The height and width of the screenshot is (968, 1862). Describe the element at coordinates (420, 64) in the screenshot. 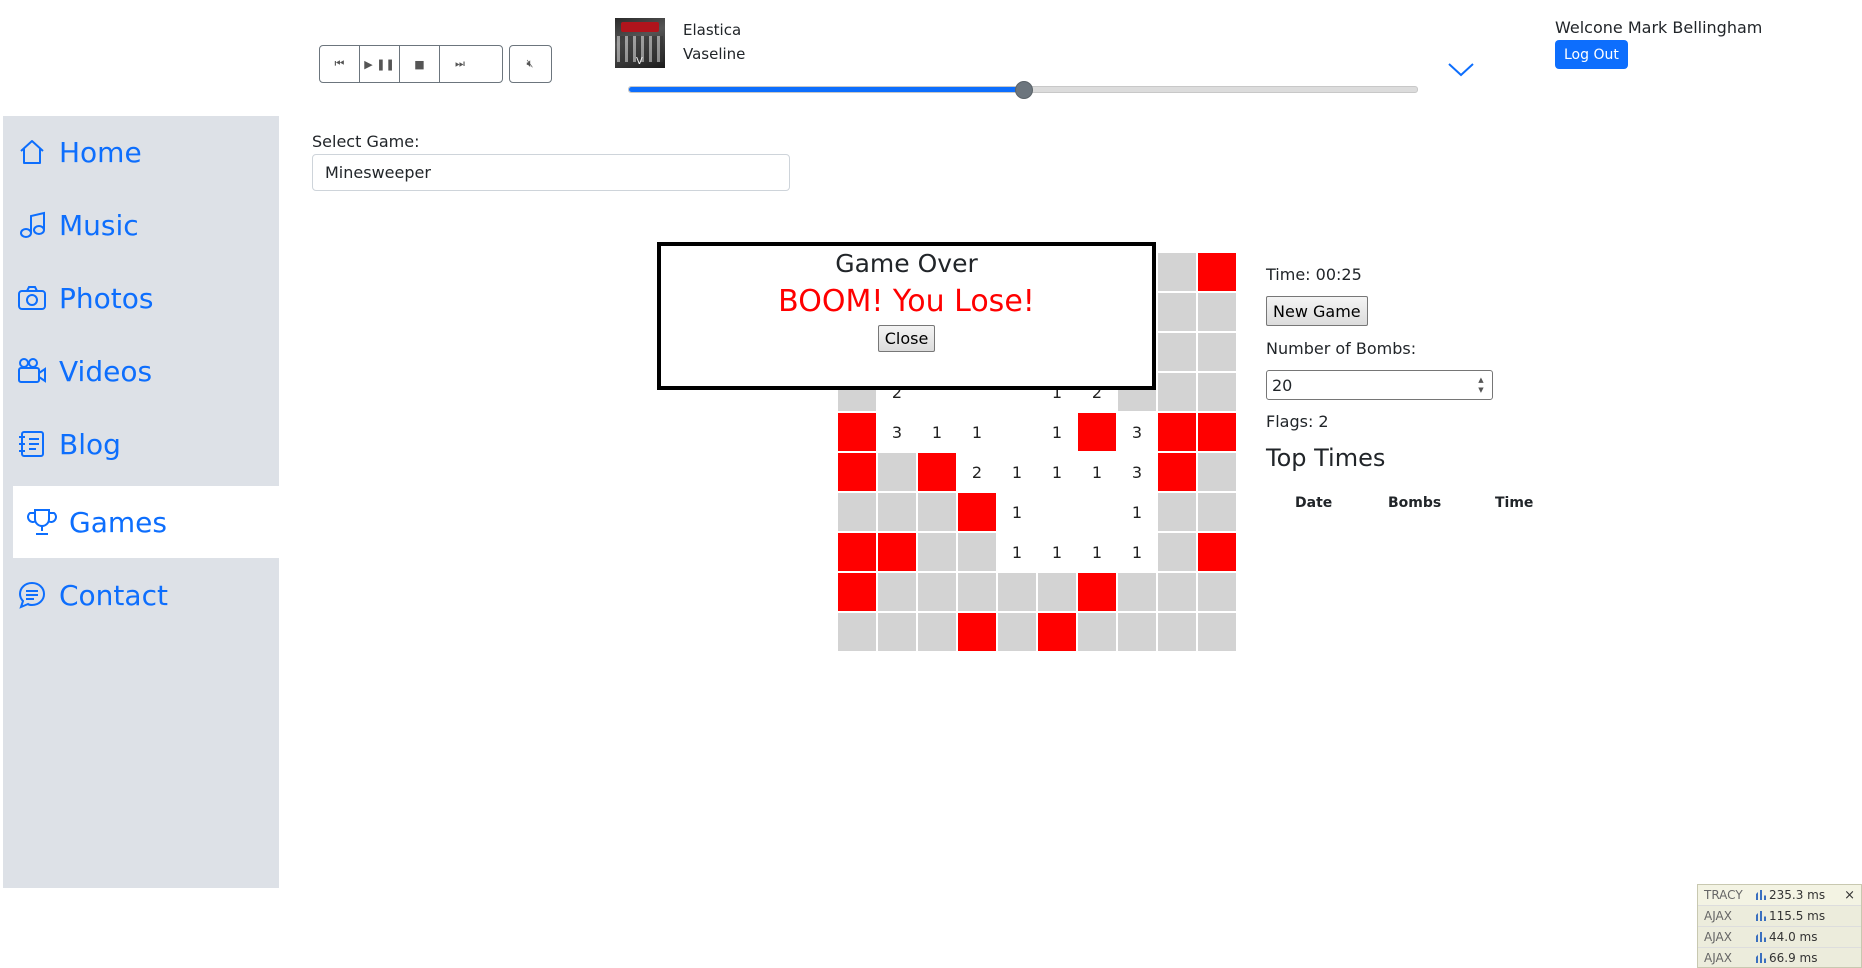

I see `stop-button: ■` at that location.